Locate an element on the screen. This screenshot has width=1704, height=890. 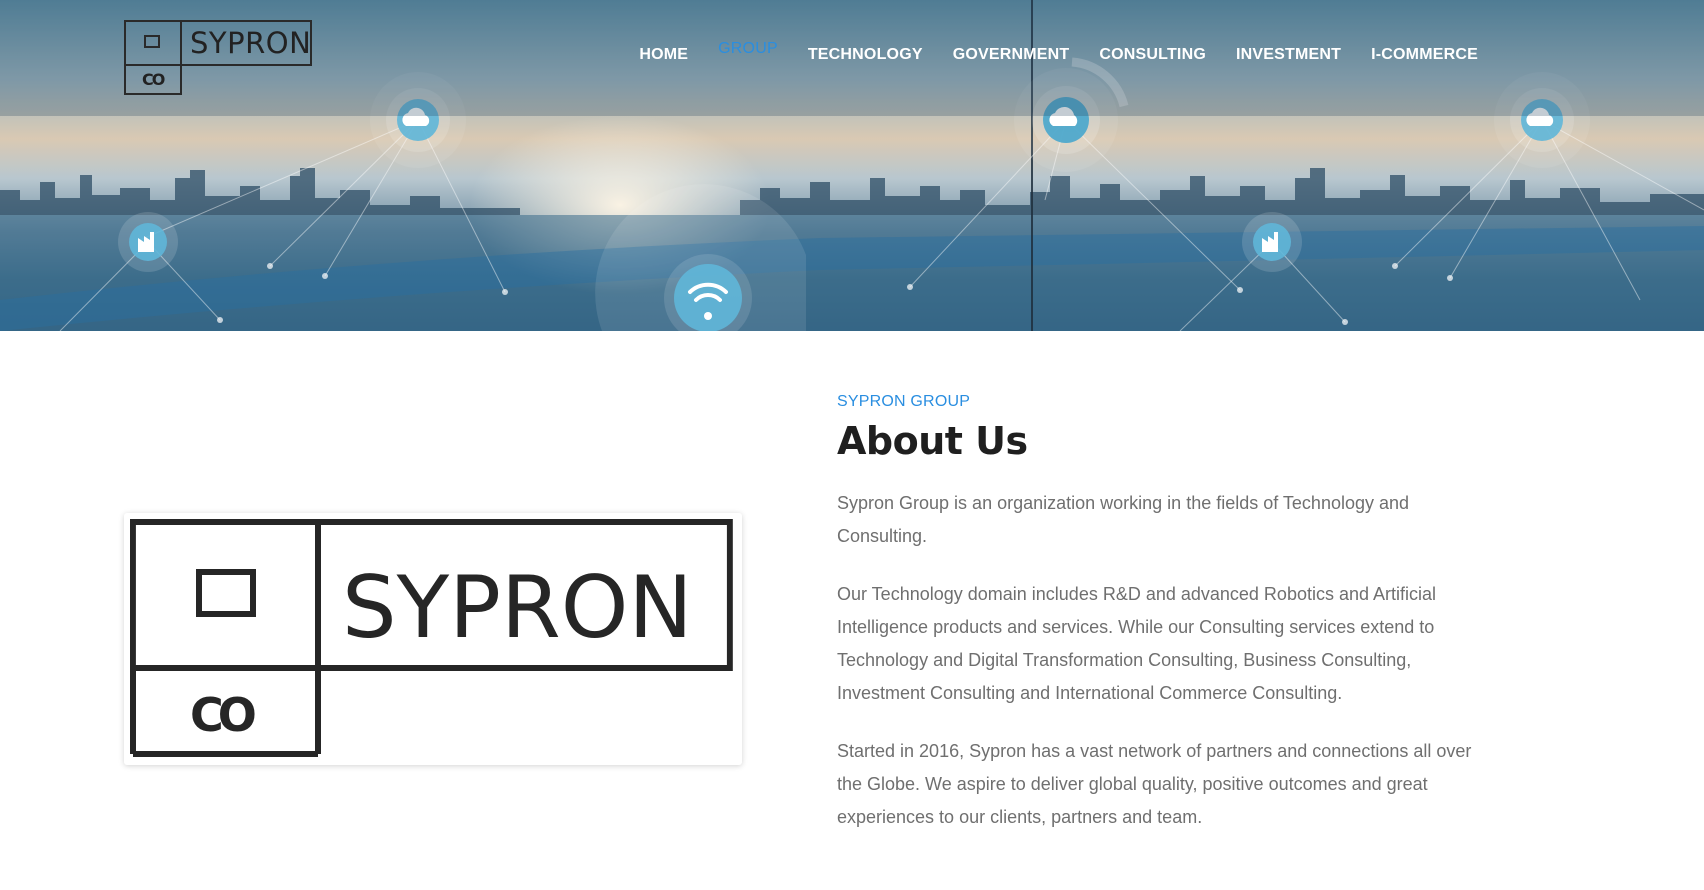
section-eyebrow: SYPRON GROUP is located at coordinates (904, 401).